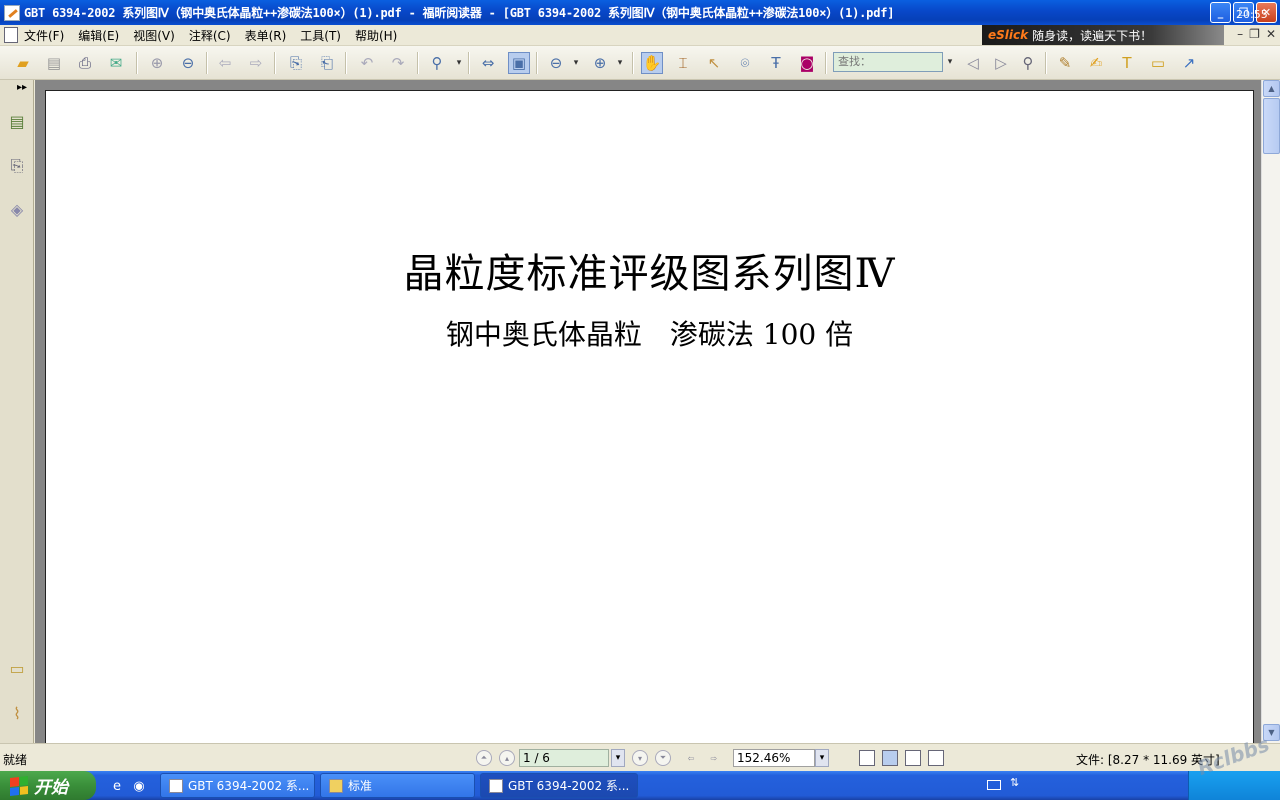 The width and height of the screenshot is (1280, 800). What do you see at coordinates (640, 758) in the screenshot?
I see `next-page-nav-icon: ▾` at bounding box center [640, 758].